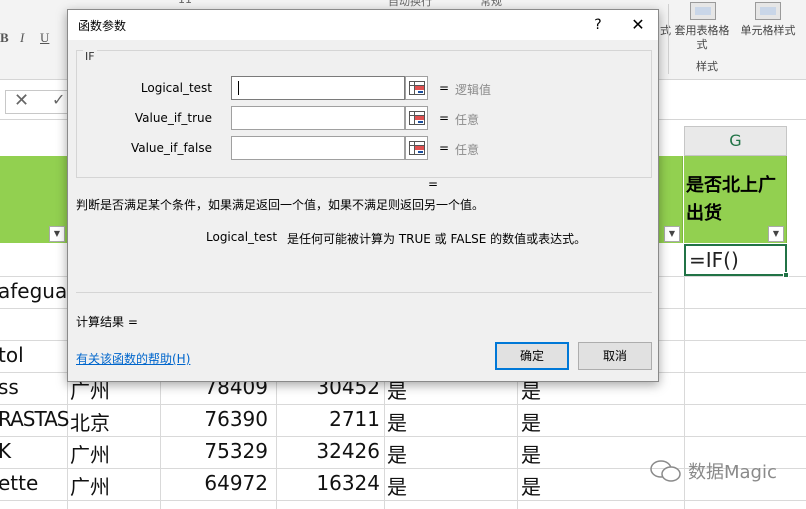 The width and height of the screenshot is (806, 509). I want to click on grid-line, so click(403, 500).